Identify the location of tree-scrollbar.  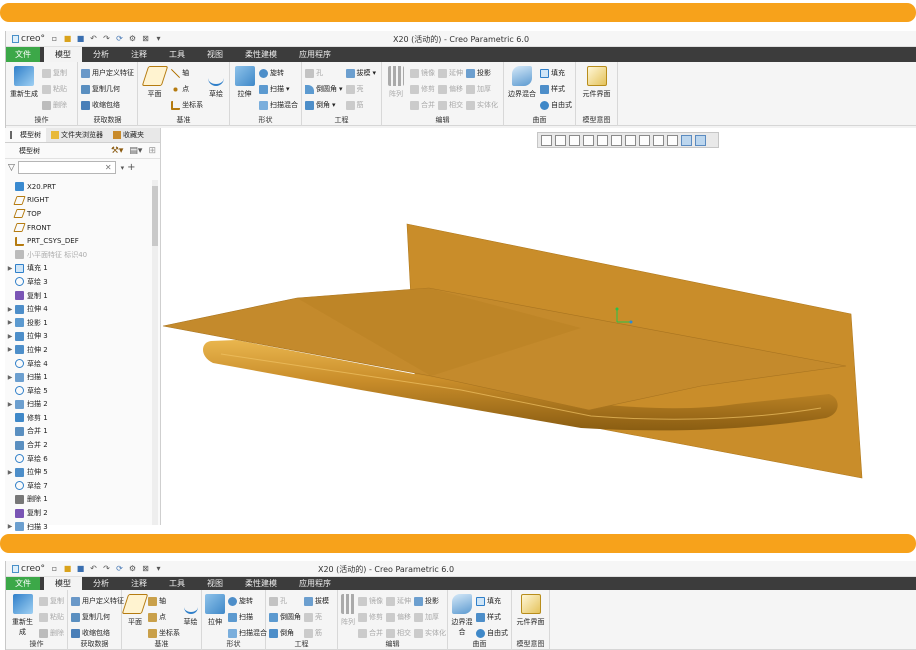
(155, 352).